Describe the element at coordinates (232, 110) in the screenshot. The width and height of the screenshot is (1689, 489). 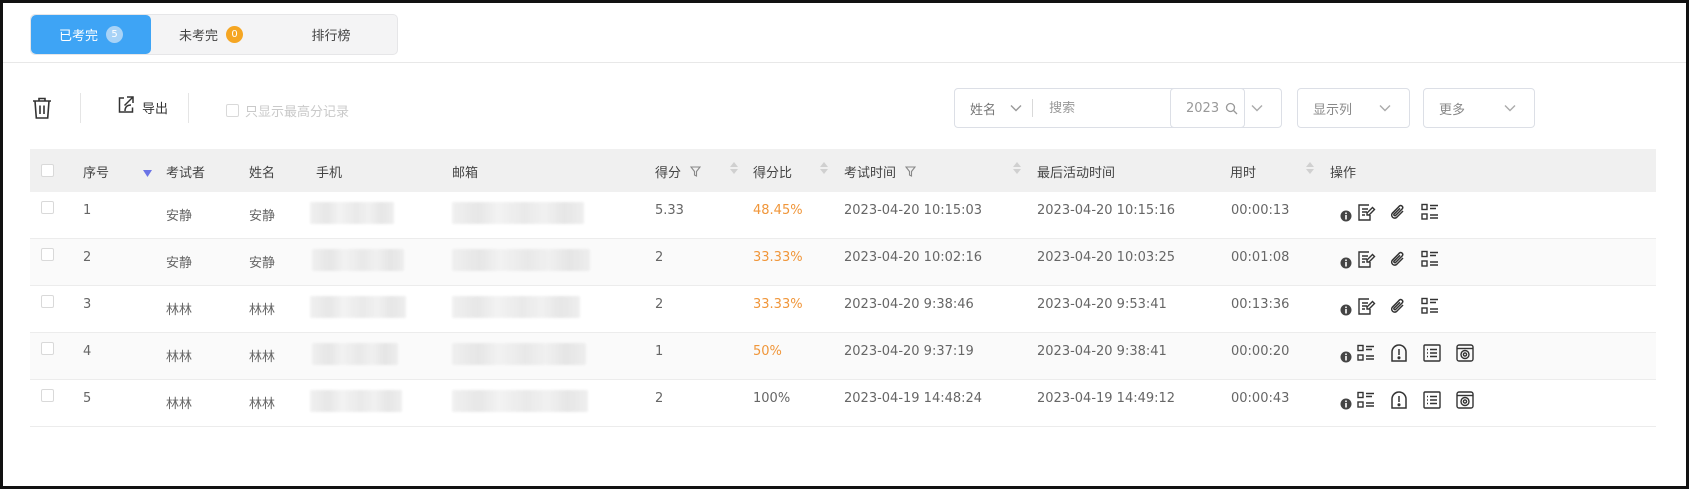
I see `only-max-score-check` at that location.